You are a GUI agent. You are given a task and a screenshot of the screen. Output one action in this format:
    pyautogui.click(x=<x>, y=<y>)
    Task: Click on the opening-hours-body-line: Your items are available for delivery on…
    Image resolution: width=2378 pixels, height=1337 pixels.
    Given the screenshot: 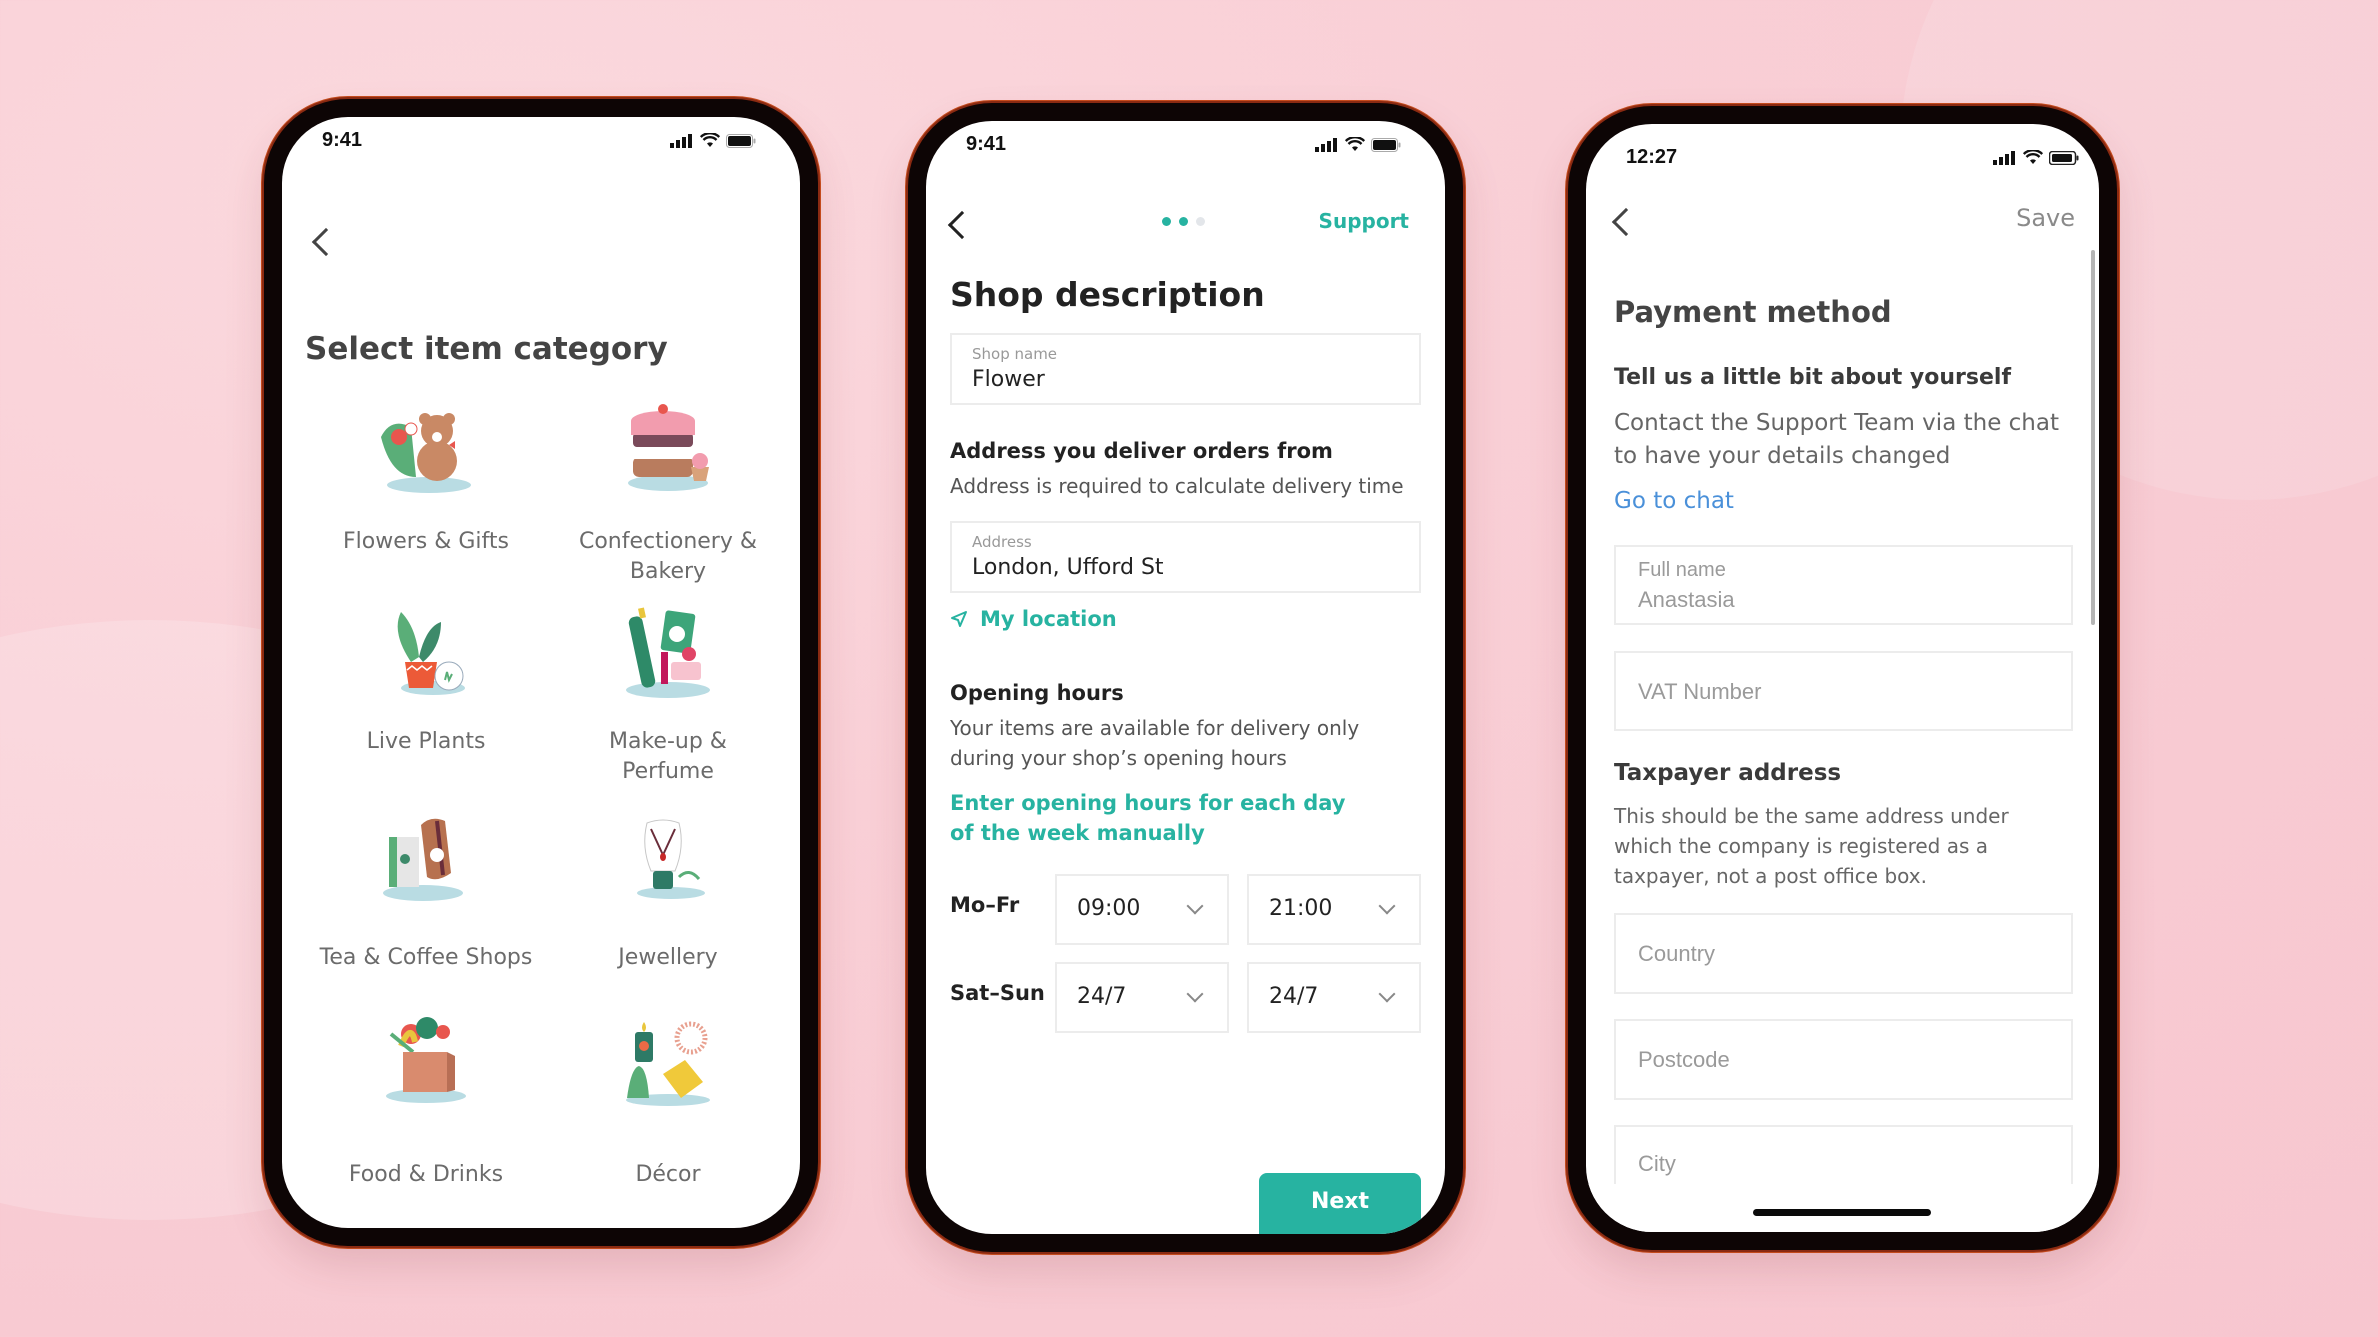 What is the action you would take?
    pyautogui.click(x=1155, y=728)
    